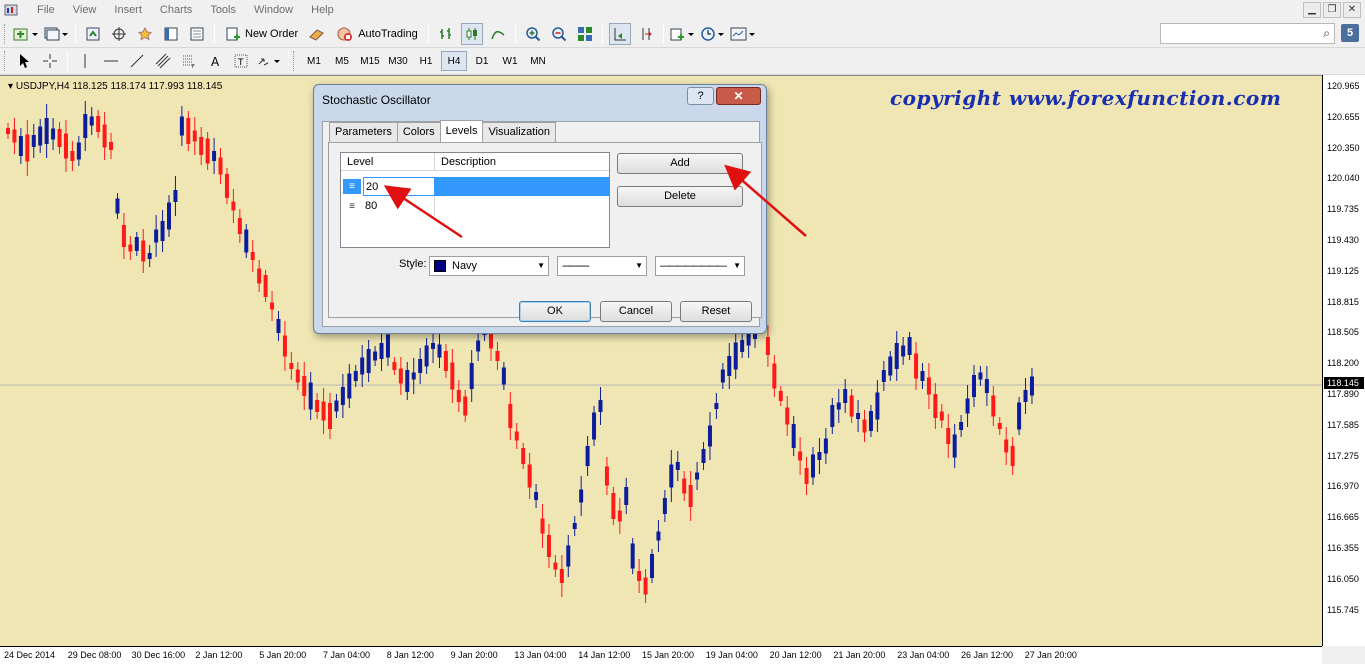  Describe the element at coordinates (595, 201) in the screenshot. I see `annotation-arrows` at that location.